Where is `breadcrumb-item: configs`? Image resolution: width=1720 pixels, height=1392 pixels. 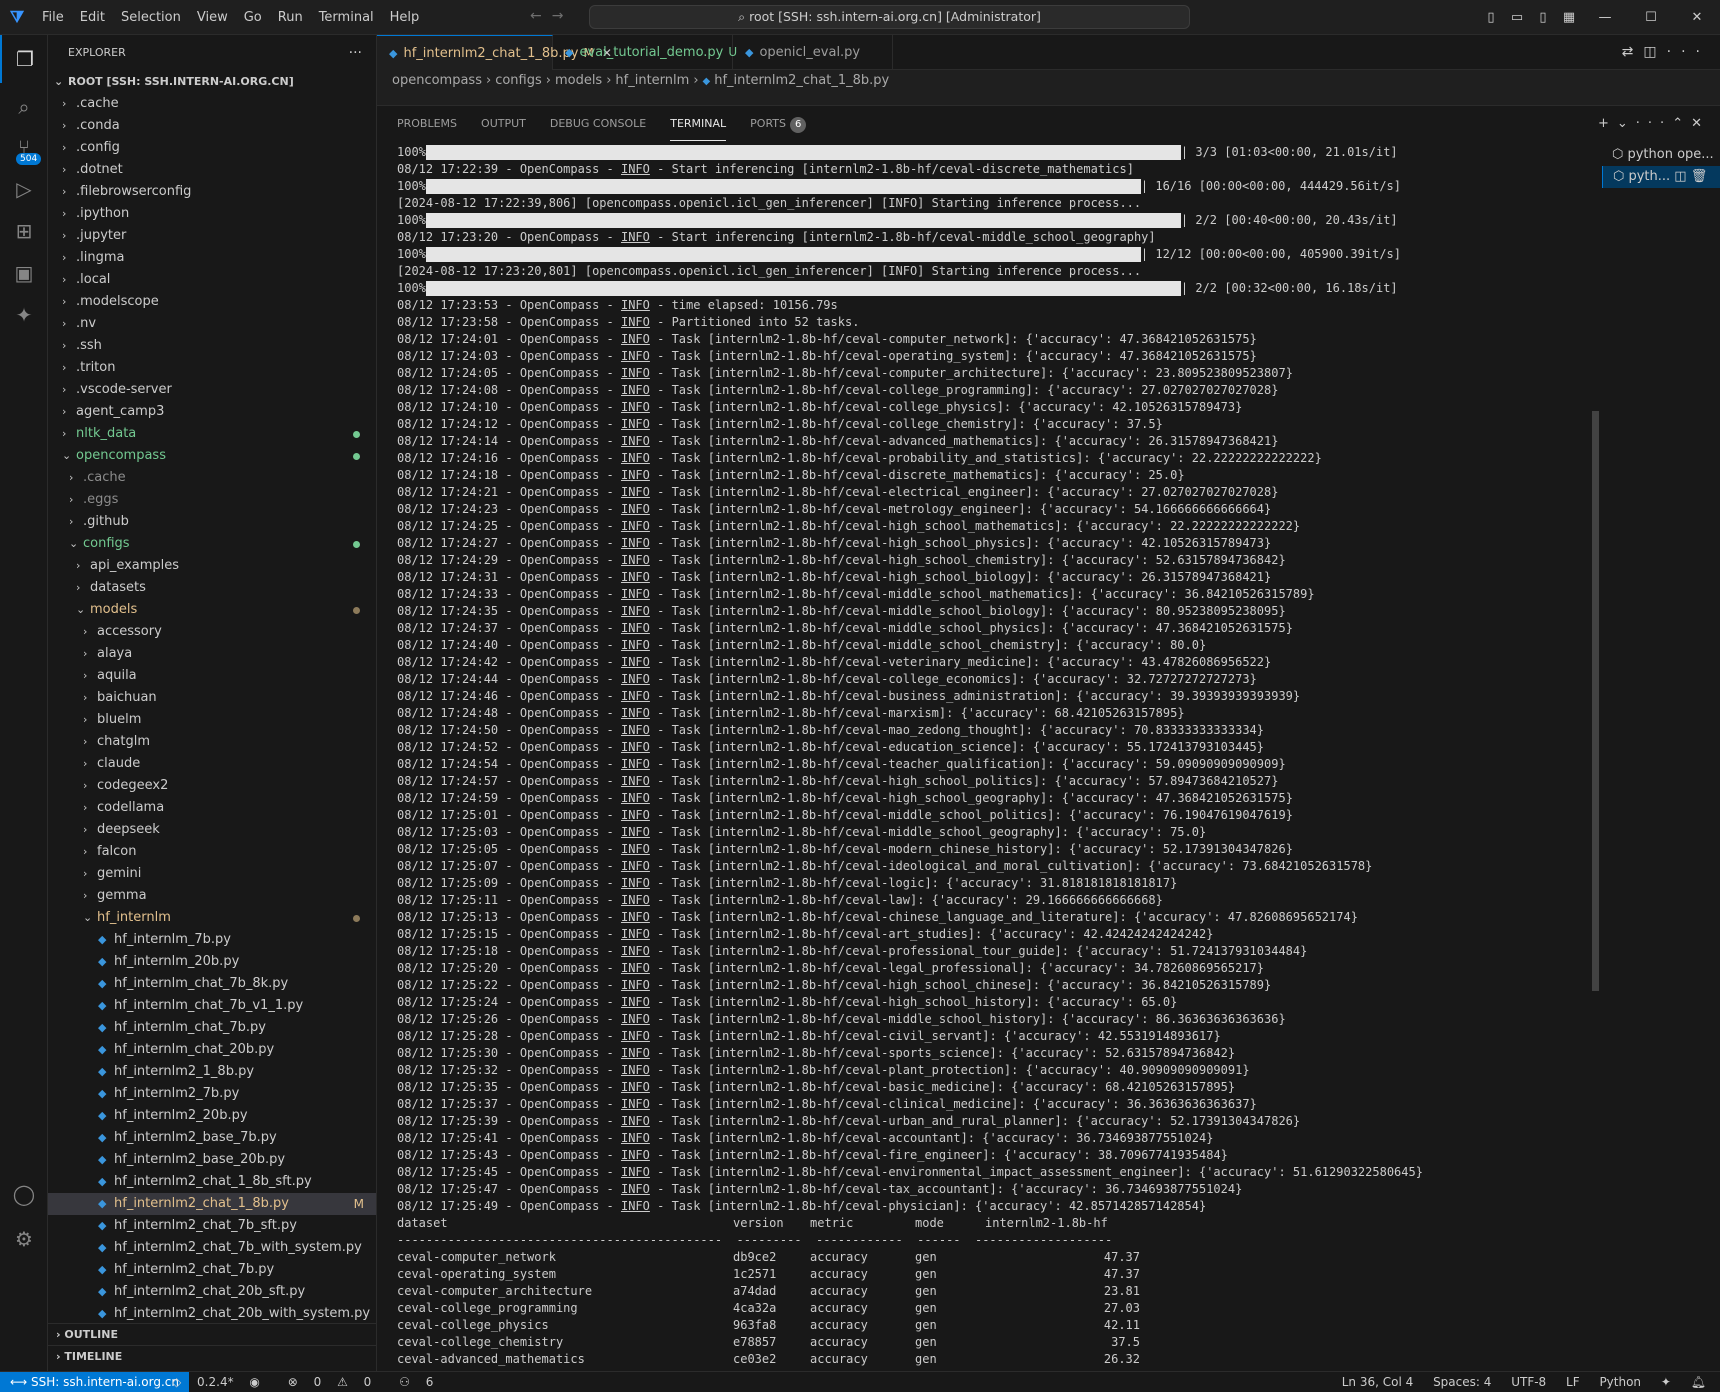
breadcrumb-item: configs is located at coordinates (518, 80).